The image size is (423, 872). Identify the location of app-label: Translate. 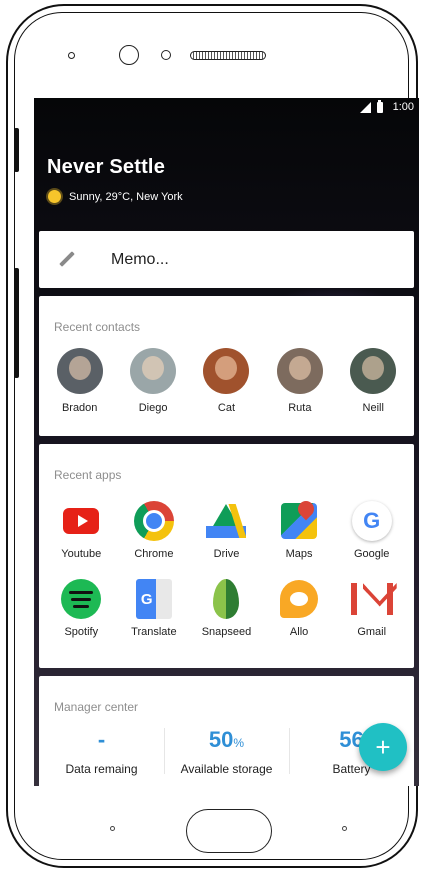
(154, 632).